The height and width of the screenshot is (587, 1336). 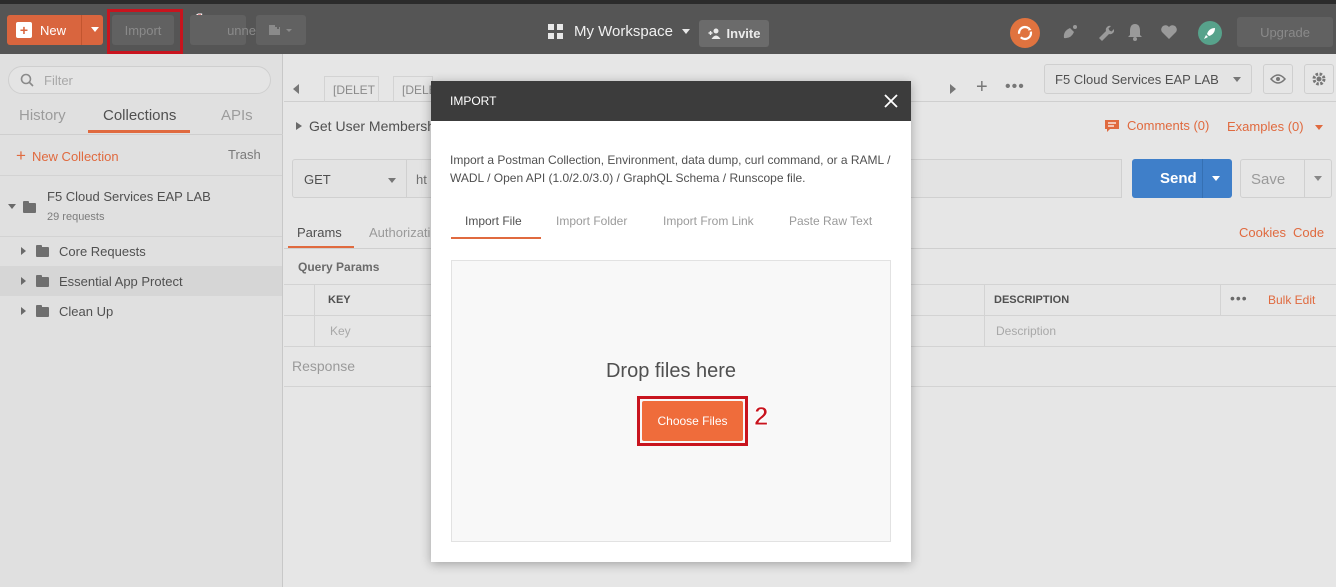 I want to click on key-input: Key, so click(x=340, y=331).